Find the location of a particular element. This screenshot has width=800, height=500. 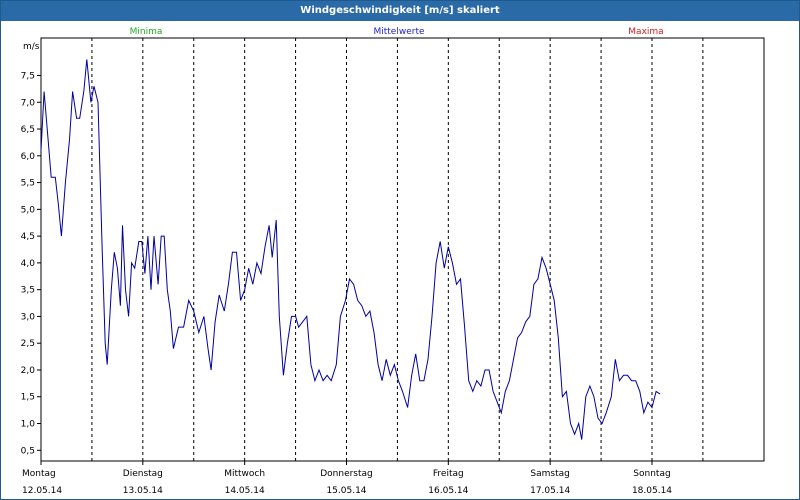

legend-entry: Mittelwerte is located at coordinates (398, 32).